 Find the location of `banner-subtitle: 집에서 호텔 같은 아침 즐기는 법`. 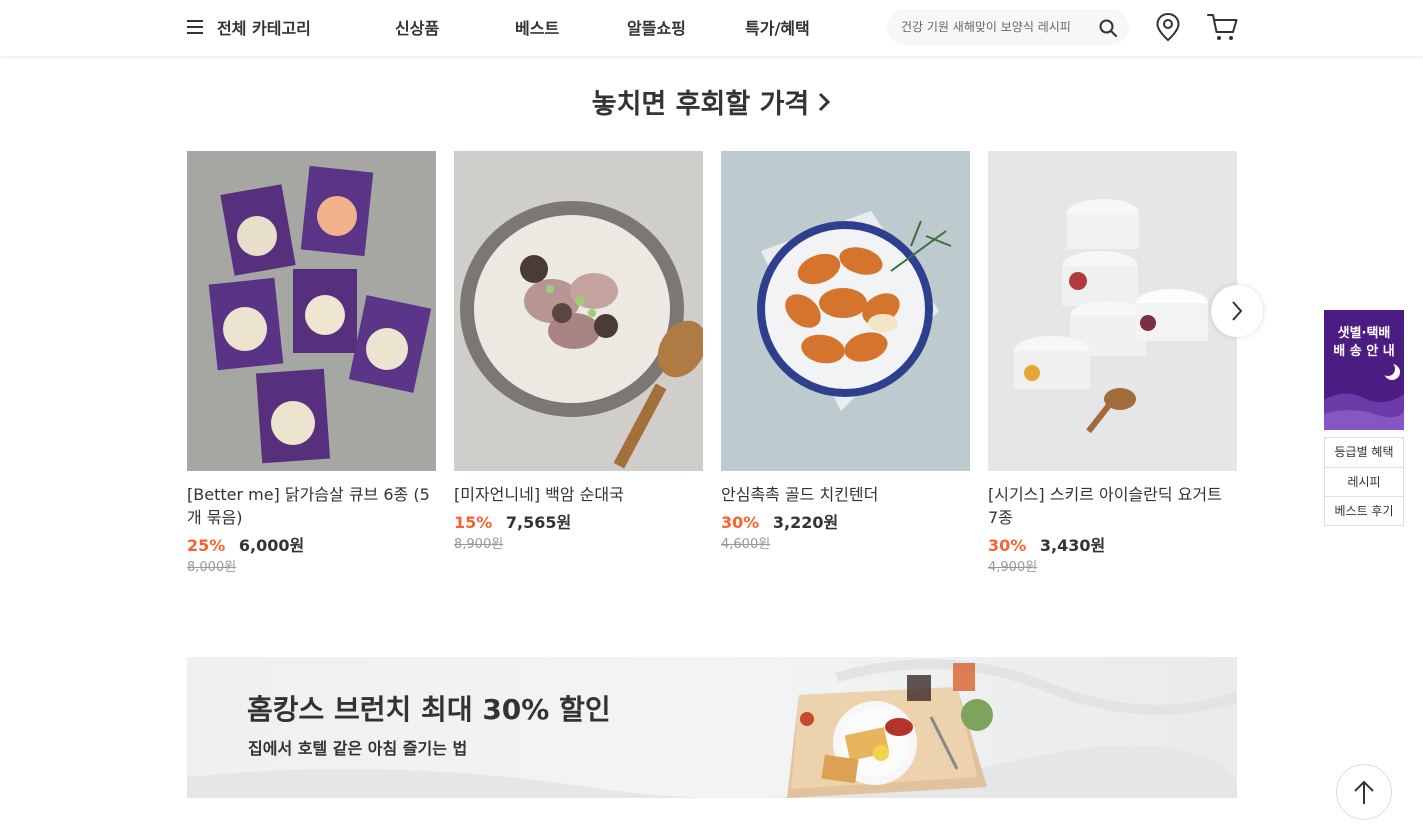

banner-subtitle: 집에서 호텔 같은 아침 즐기는 법 is located at coordinates (358, 748).